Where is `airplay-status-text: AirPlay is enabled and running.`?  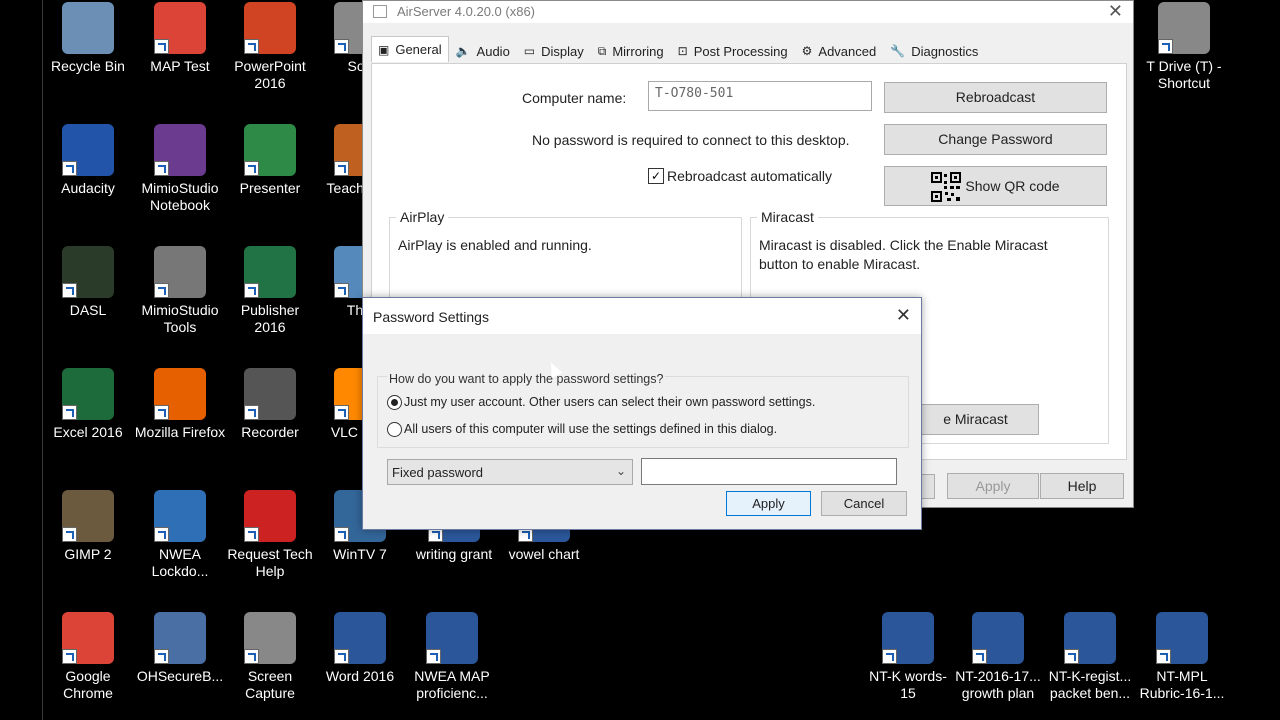 airplay-status-text: AirPlay is enabled and running. is located at coordinates (495, 245).